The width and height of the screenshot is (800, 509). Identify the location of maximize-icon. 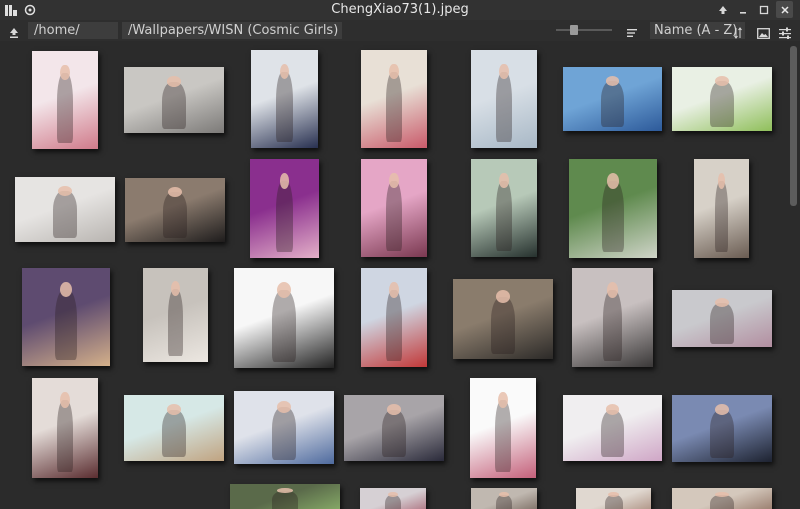
(763, 9).